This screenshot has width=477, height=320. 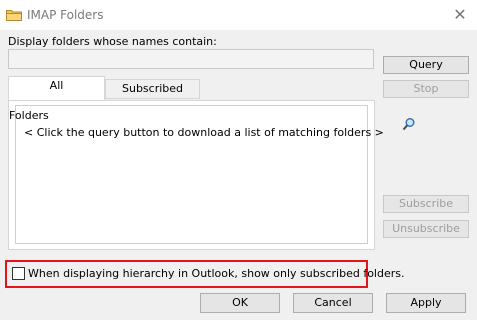 What do you see at coordinates (152, 89) in the screenshot?
I see `tab-subscribed: Subscribed` at bounding box center [152, 89].